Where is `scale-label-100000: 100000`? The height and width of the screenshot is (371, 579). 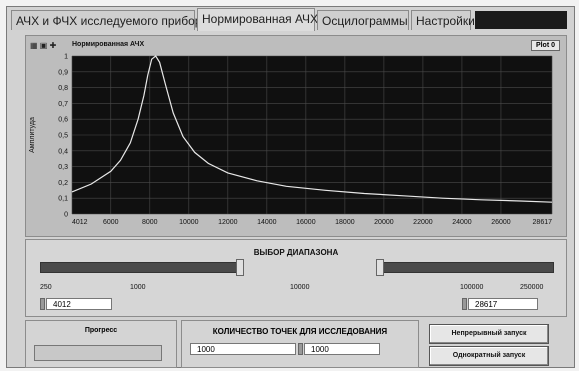
scale-label-100000: 100000 is located at coordinates (472, 287).